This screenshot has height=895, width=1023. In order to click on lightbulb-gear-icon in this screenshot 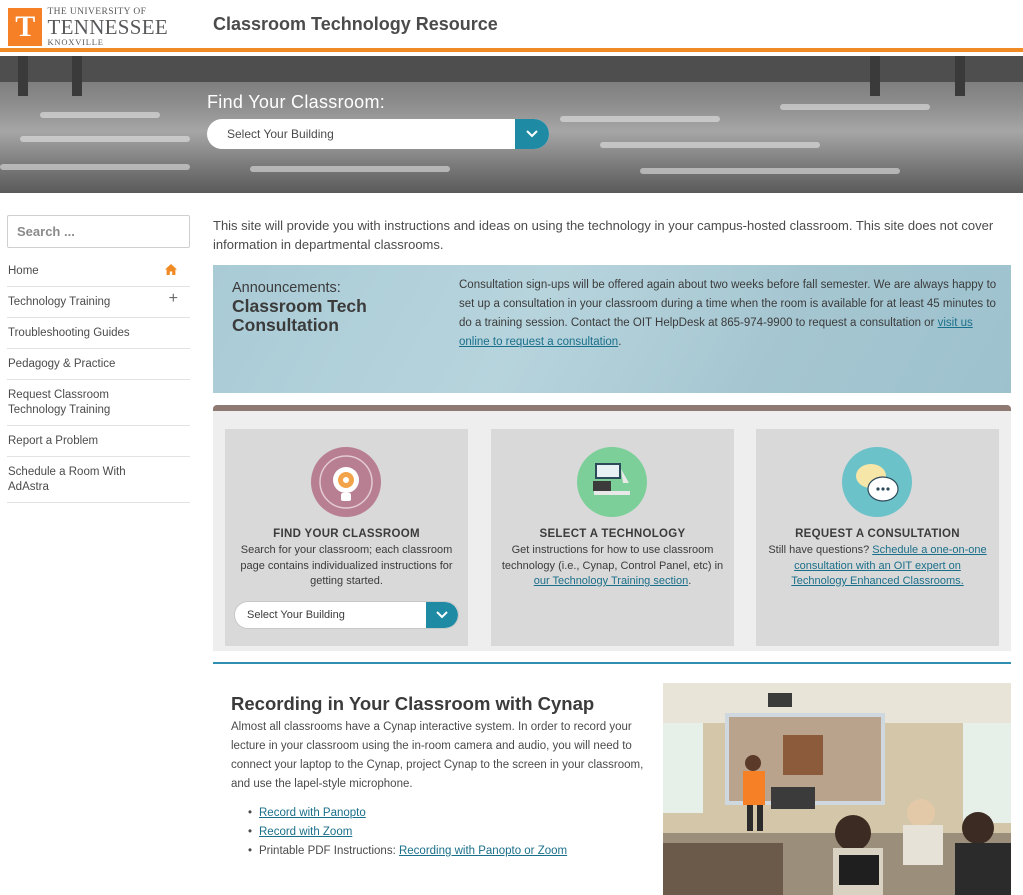, I will do `click(346, 482)`.